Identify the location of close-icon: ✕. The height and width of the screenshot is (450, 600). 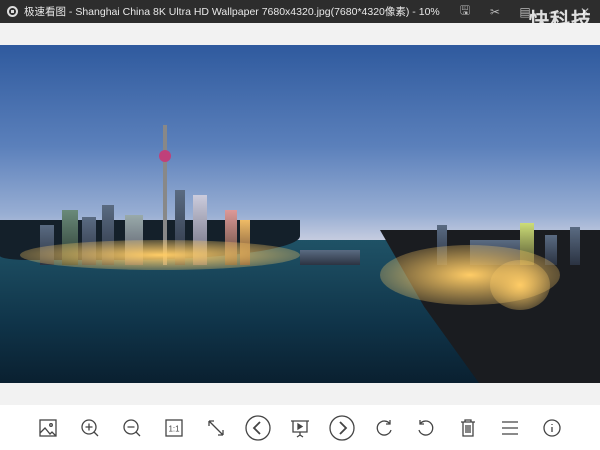
(585, 12).